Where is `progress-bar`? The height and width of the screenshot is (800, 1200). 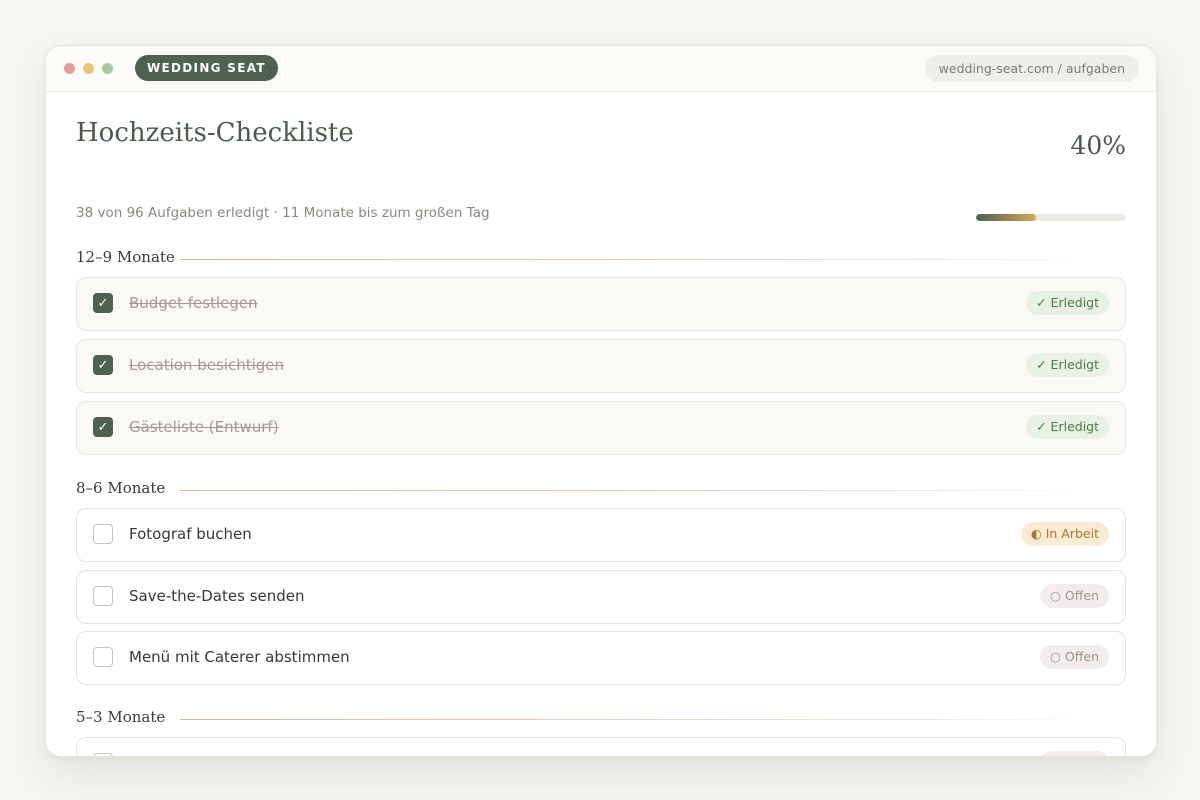
progress-bar is located at coordinates (1051, 217).